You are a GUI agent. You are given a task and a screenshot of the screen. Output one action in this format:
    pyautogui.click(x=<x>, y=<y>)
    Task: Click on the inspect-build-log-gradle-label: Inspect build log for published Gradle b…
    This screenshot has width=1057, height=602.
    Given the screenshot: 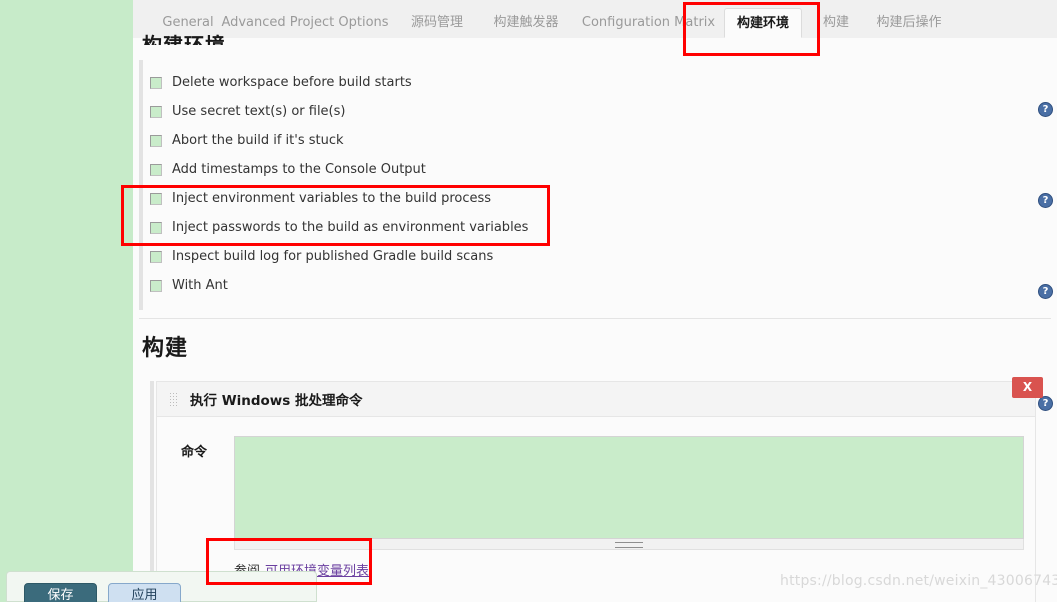 What is the action you would take?
    pyautogui.click(x=333, y=256)
    